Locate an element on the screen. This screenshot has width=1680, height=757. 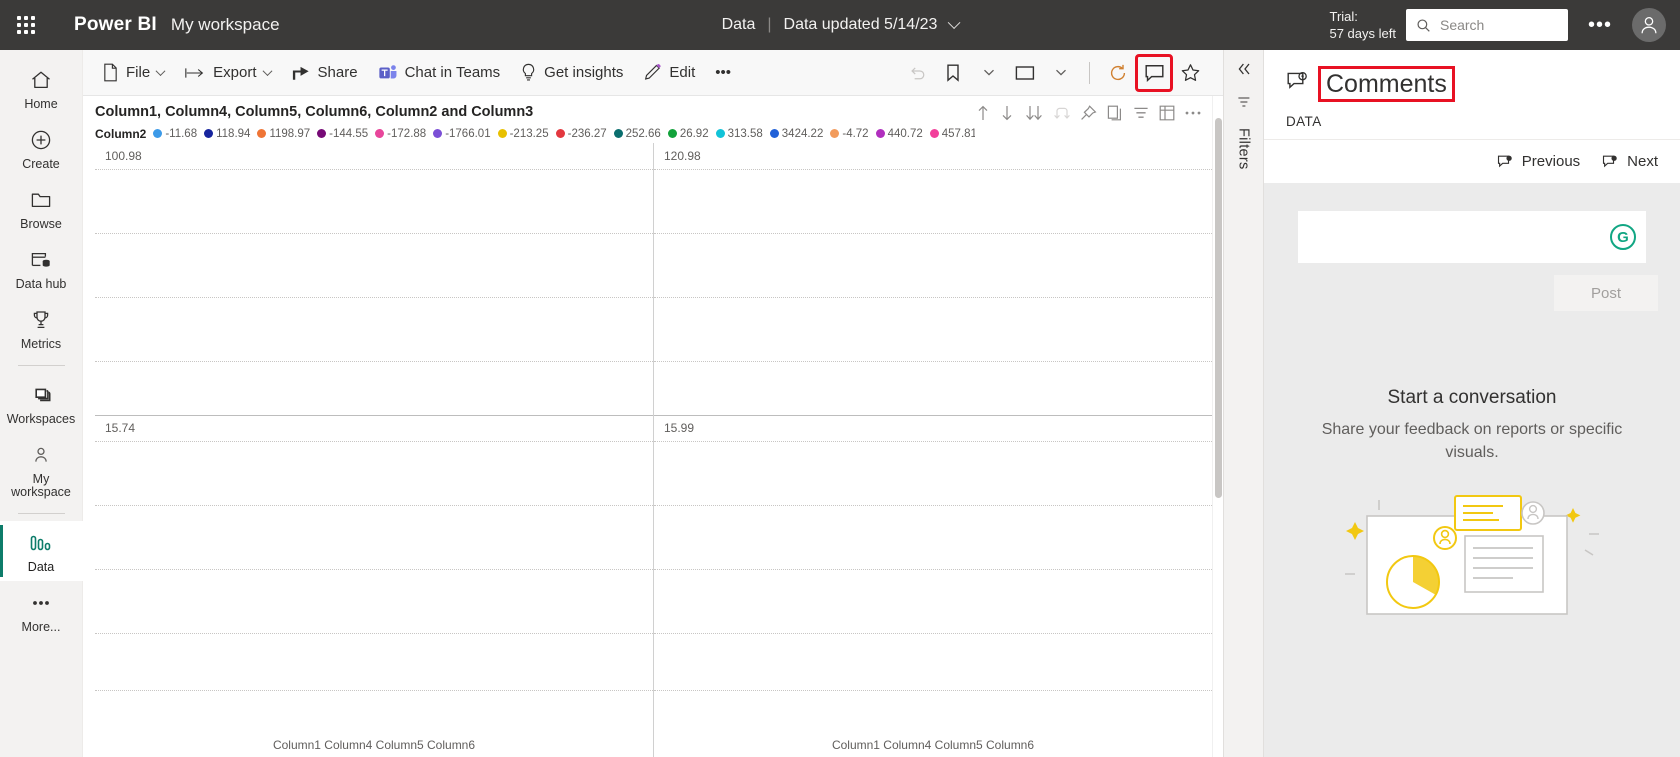
next-comment-button: Next is located at coordinates (1630, 161).